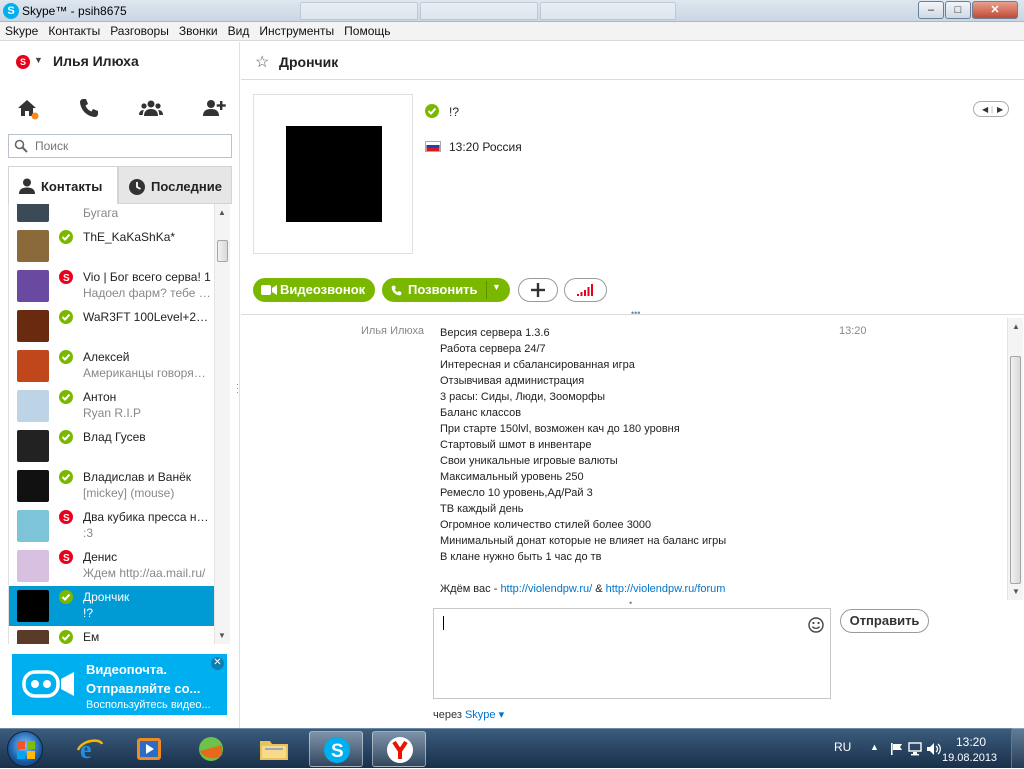 The width and height of the screenshot is (1024, 769). Describe the element at coordinates (139, 30) in the screenshot. I see `menu-conversations: Разговоры` at that location.